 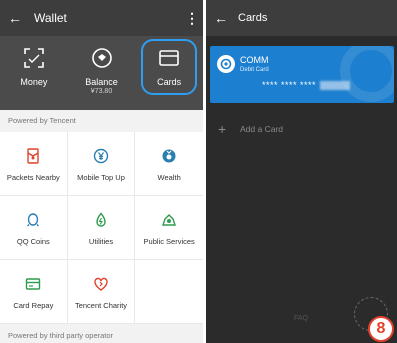 What do you see at coordinates (254, 70) in the screenshot?
I see `card-type: Debit Card` at bounding box center [254, 70].